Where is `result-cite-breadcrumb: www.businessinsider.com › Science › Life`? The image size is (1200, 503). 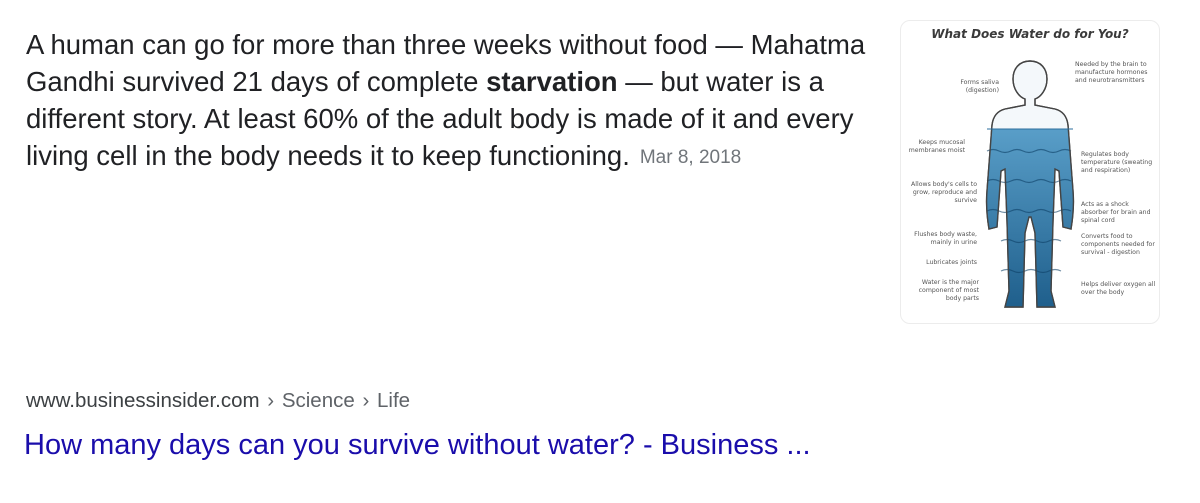
result-cite-breadcrumb: www.businessinsider.com › Science › Life is located at coordinates (218, 401).